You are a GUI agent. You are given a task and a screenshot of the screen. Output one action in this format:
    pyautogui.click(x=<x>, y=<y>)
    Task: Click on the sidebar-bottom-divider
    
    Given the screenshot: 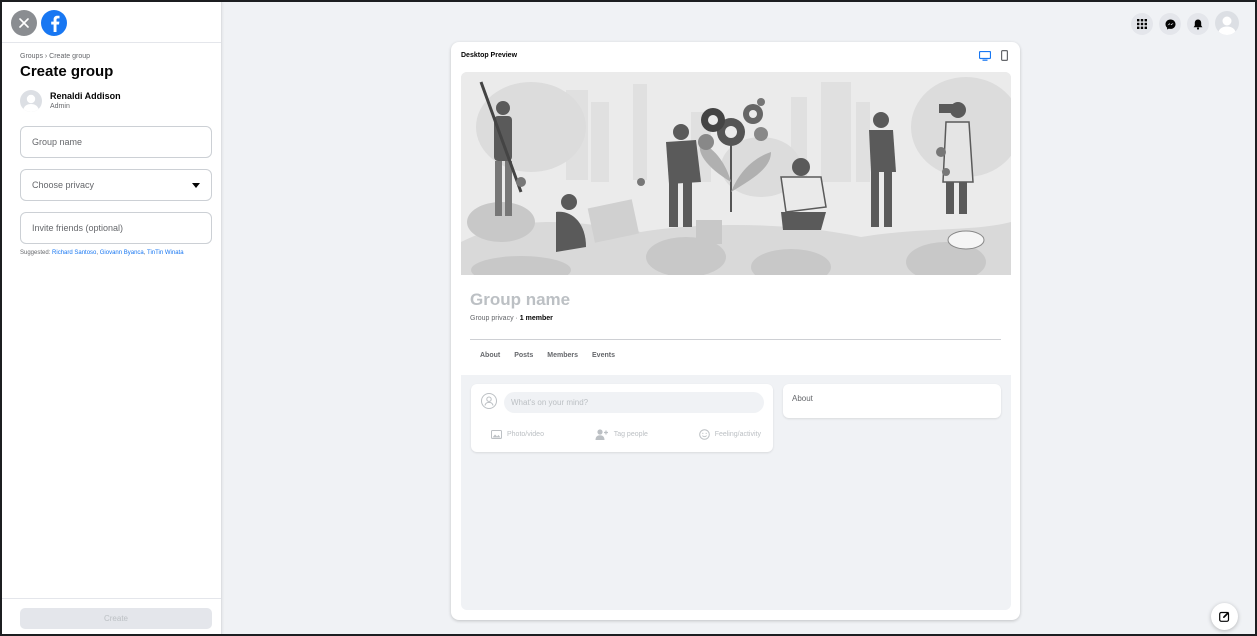 What is the action you would take?
    pyautogui.click(x=111, y=598)
    